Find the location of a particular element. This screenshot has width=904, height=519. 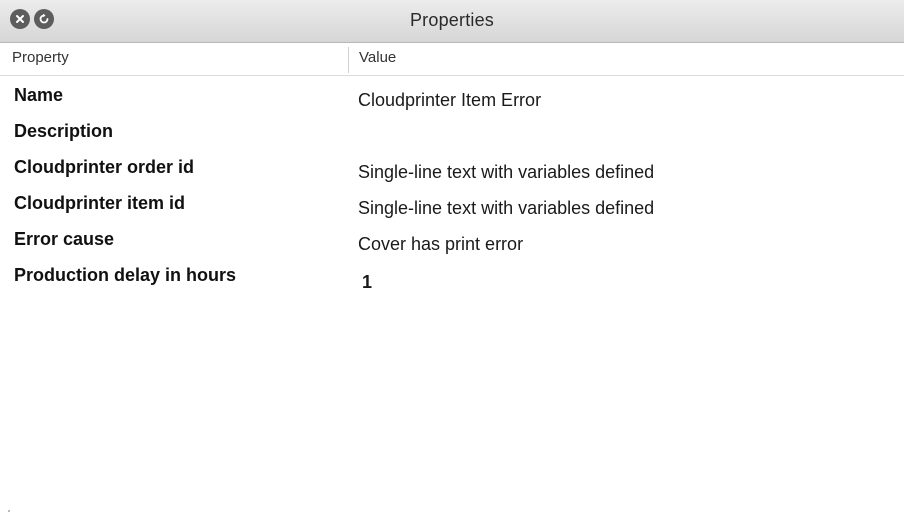

table-header: Property Value is located at coordinates (452, 59).